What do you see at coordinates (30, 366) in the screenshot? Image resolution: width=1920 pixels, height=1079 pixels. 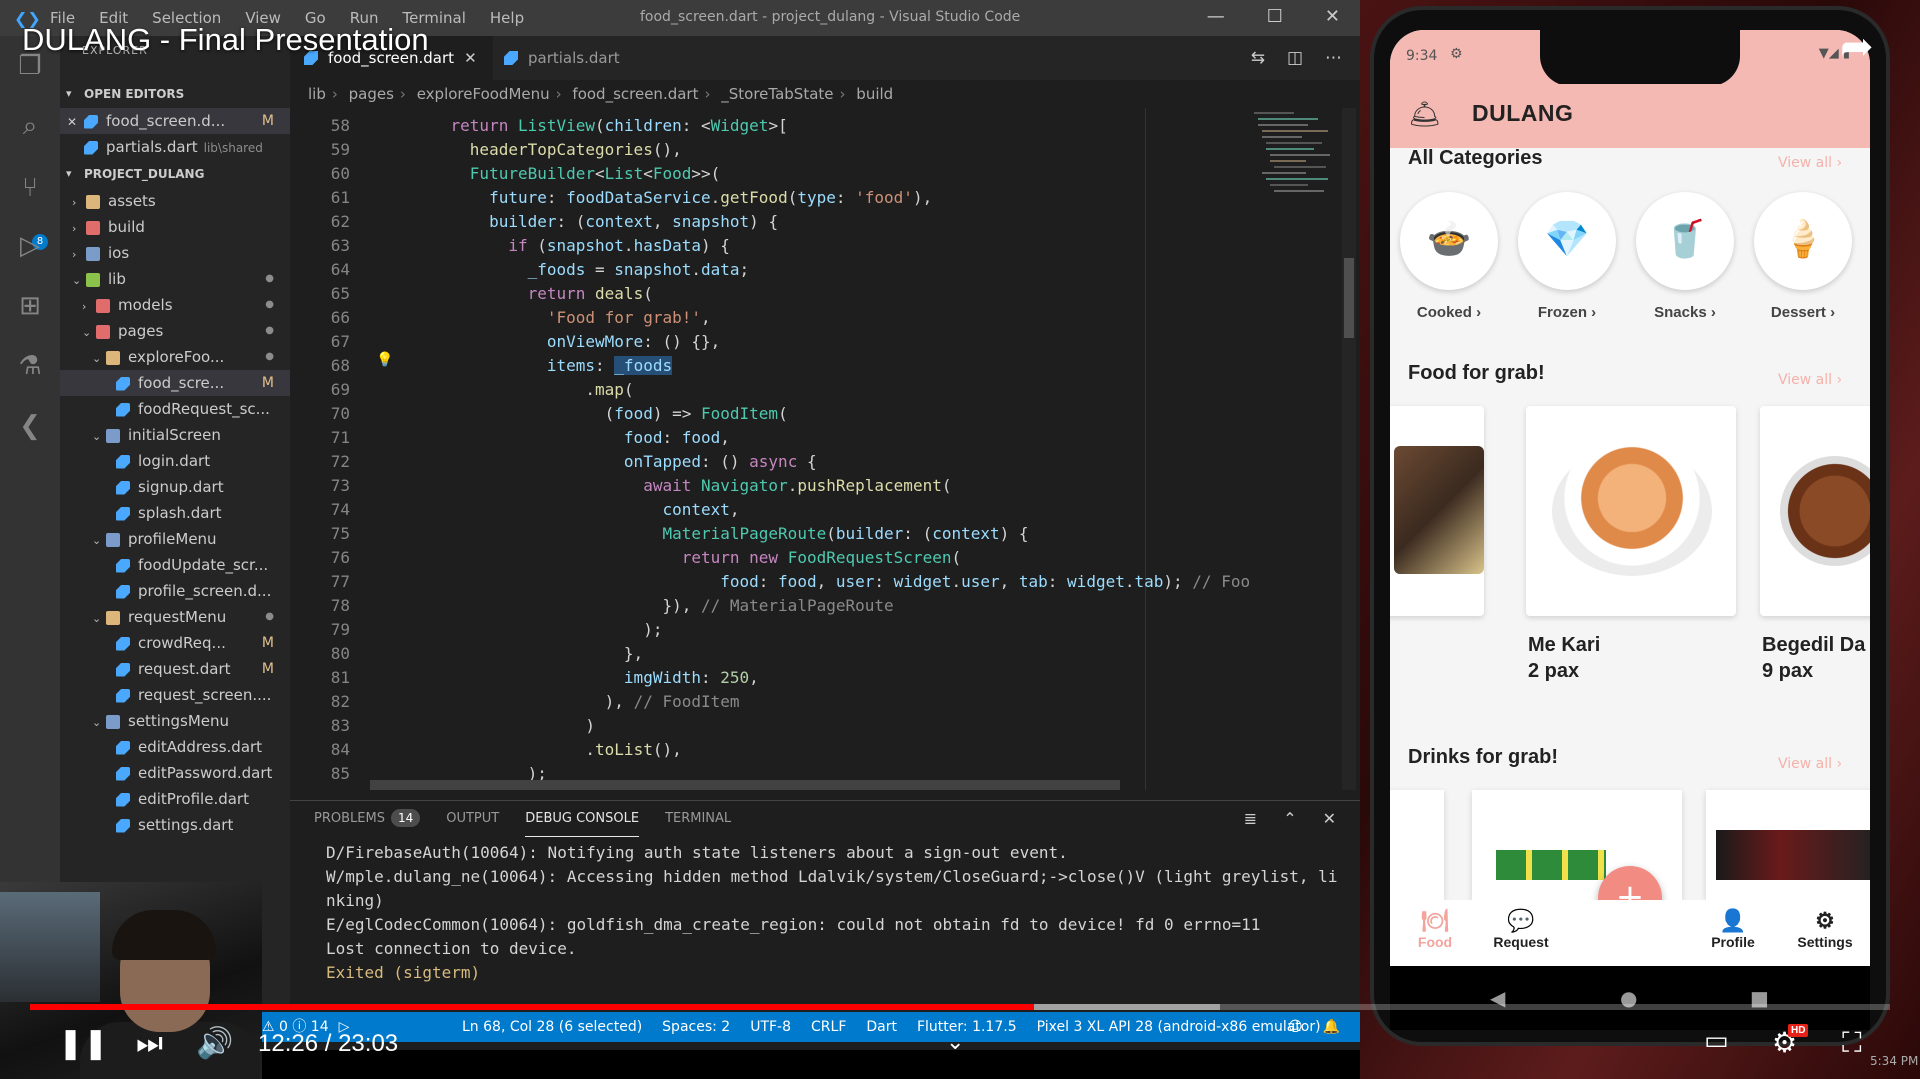 I see `testing-icon: ⚗` at bounding box center [30, 366].